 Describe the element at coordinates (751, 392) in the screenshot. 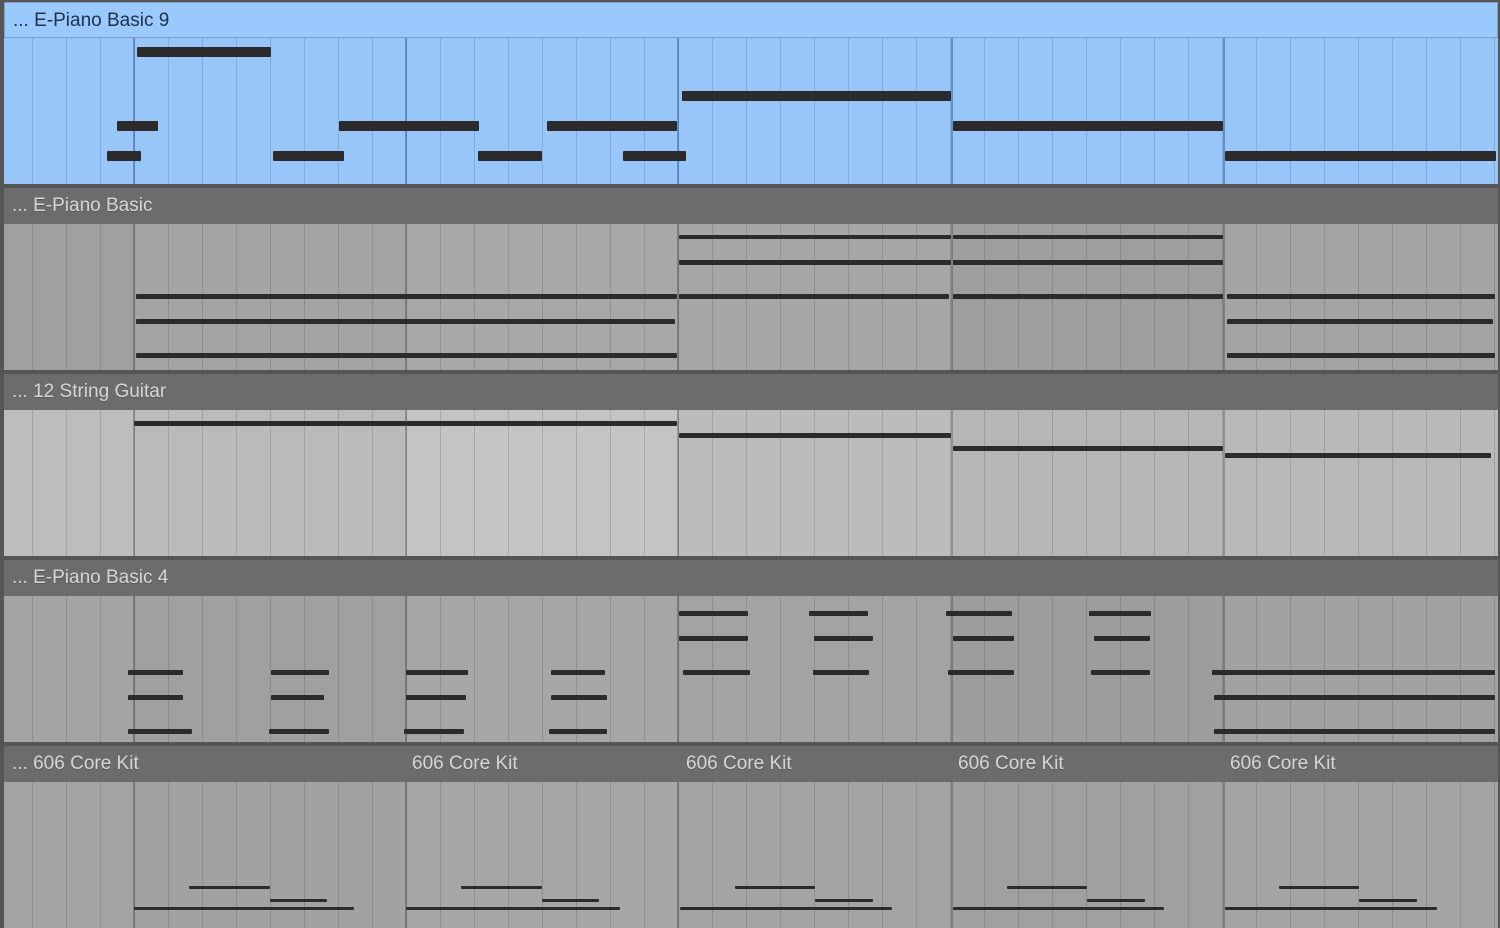

I see `clip-header: ... 12 String Guitar` at that location.